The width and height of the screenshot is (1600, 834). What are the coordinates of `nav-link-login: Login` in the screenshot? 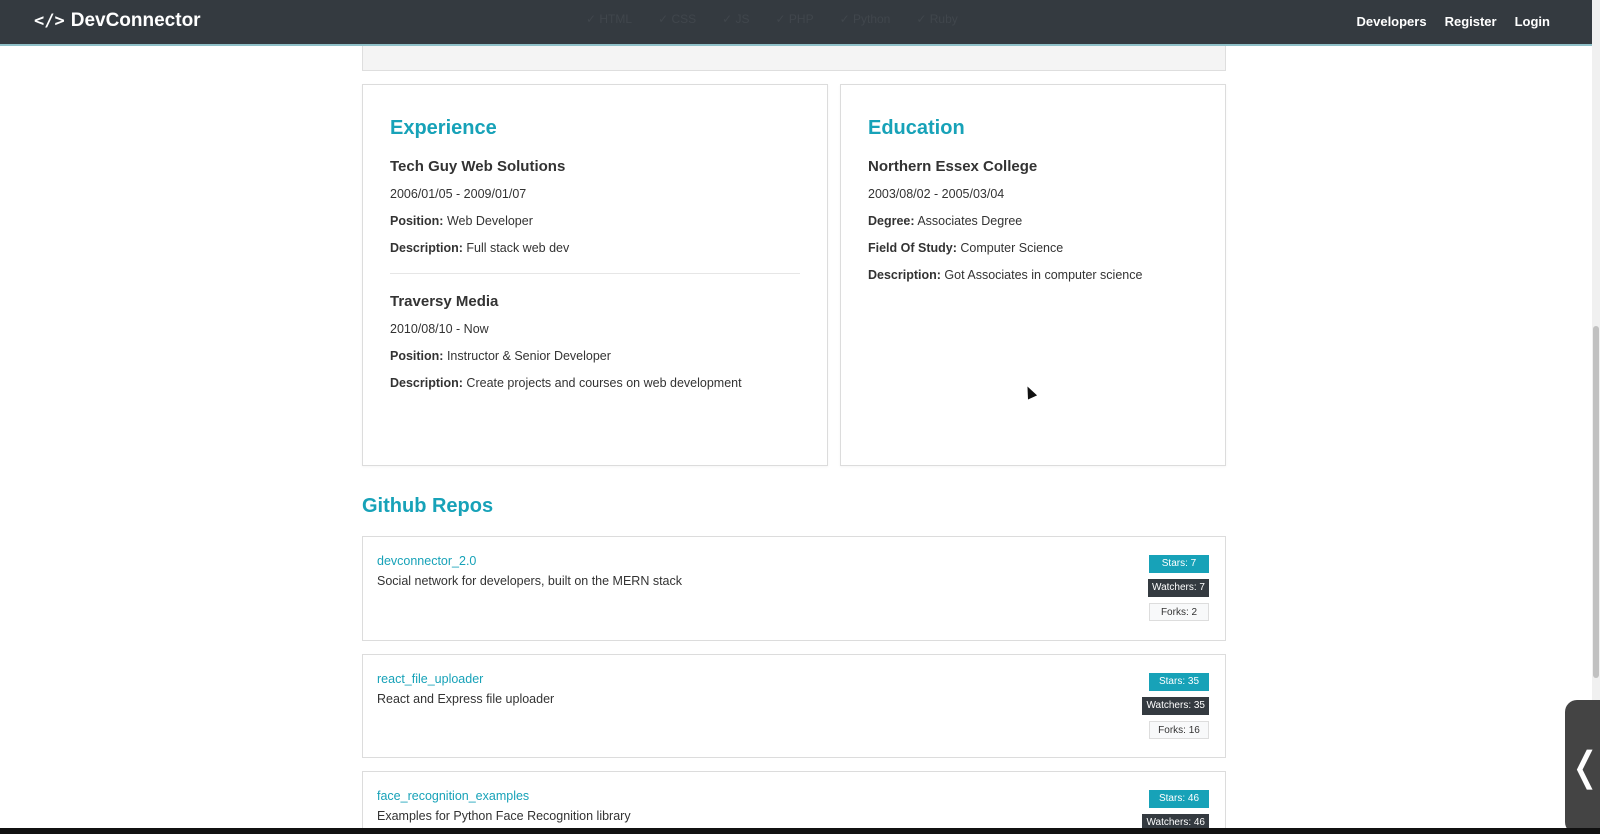 It's located at (1532, 21).